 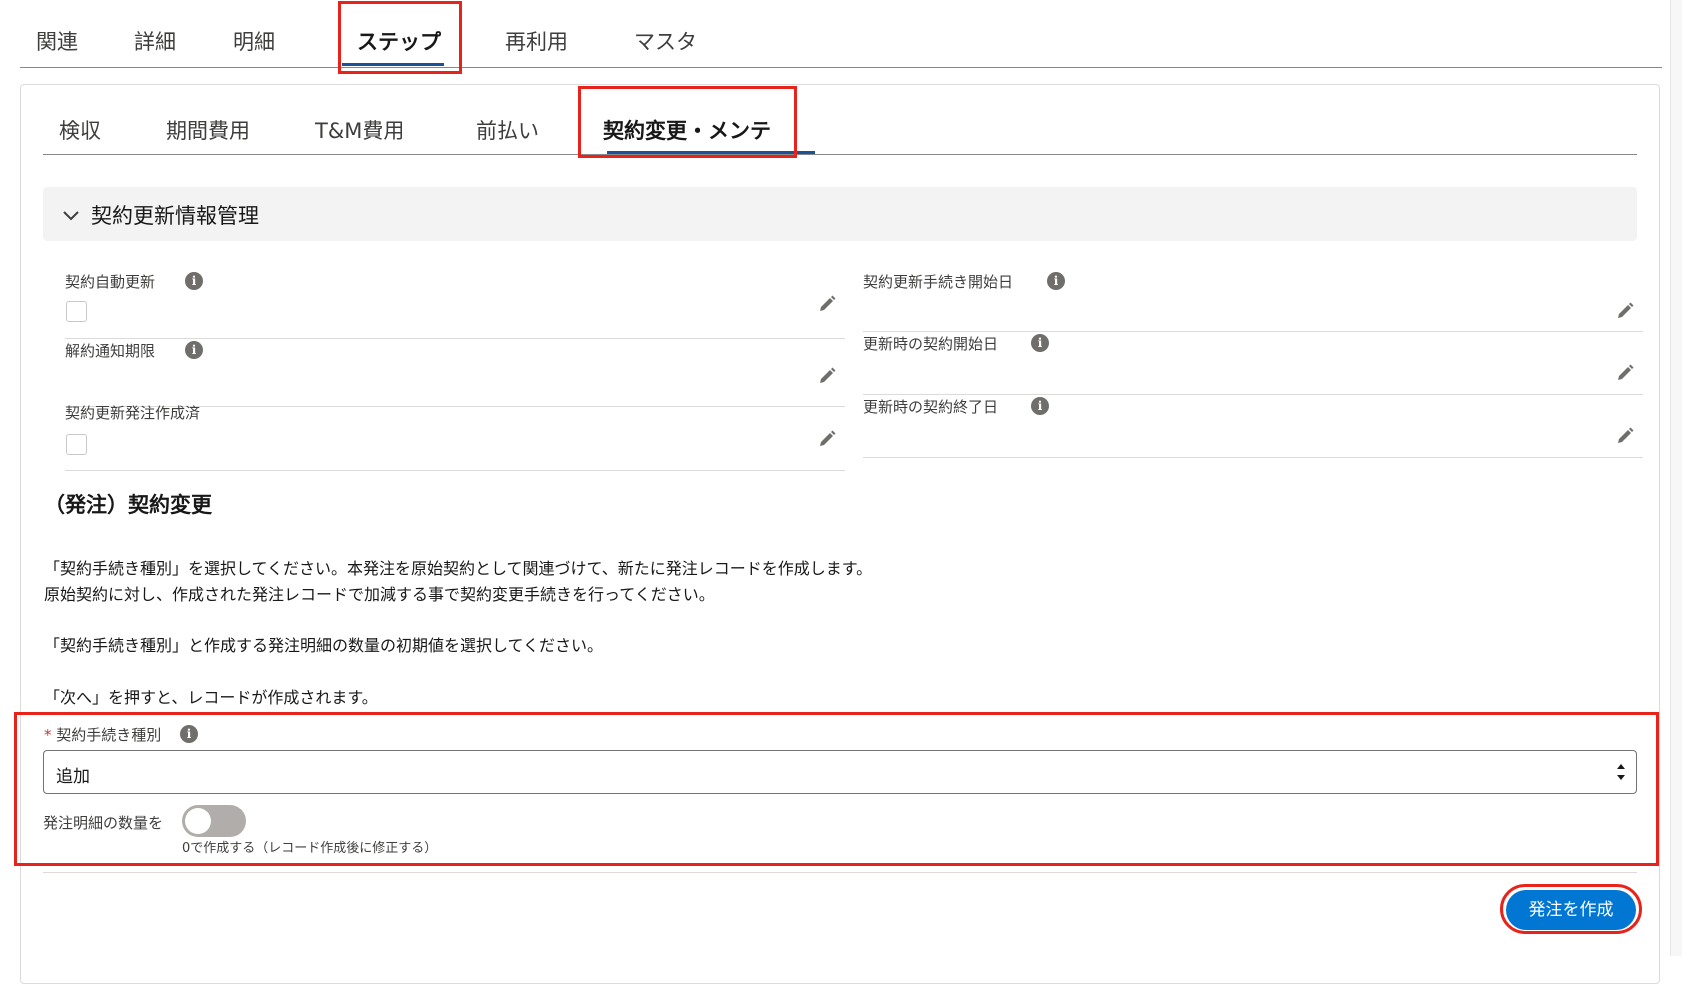 I want to click on toggle-knob, so click(x=198, y=821).